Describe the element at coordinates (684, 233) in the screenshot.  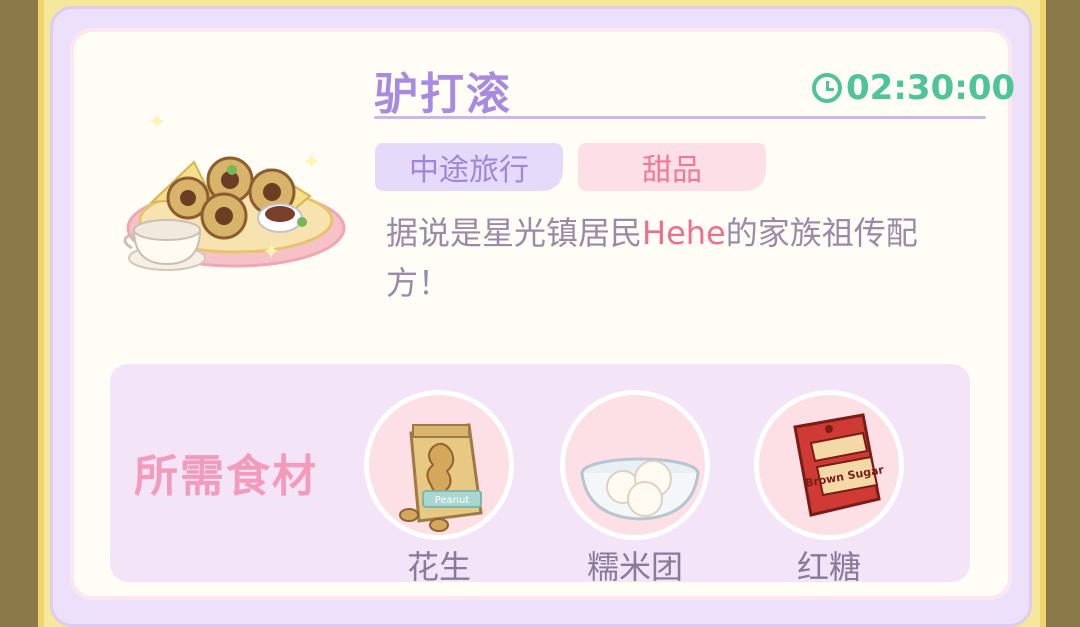
I see `resident-name: Hehe` at that location.